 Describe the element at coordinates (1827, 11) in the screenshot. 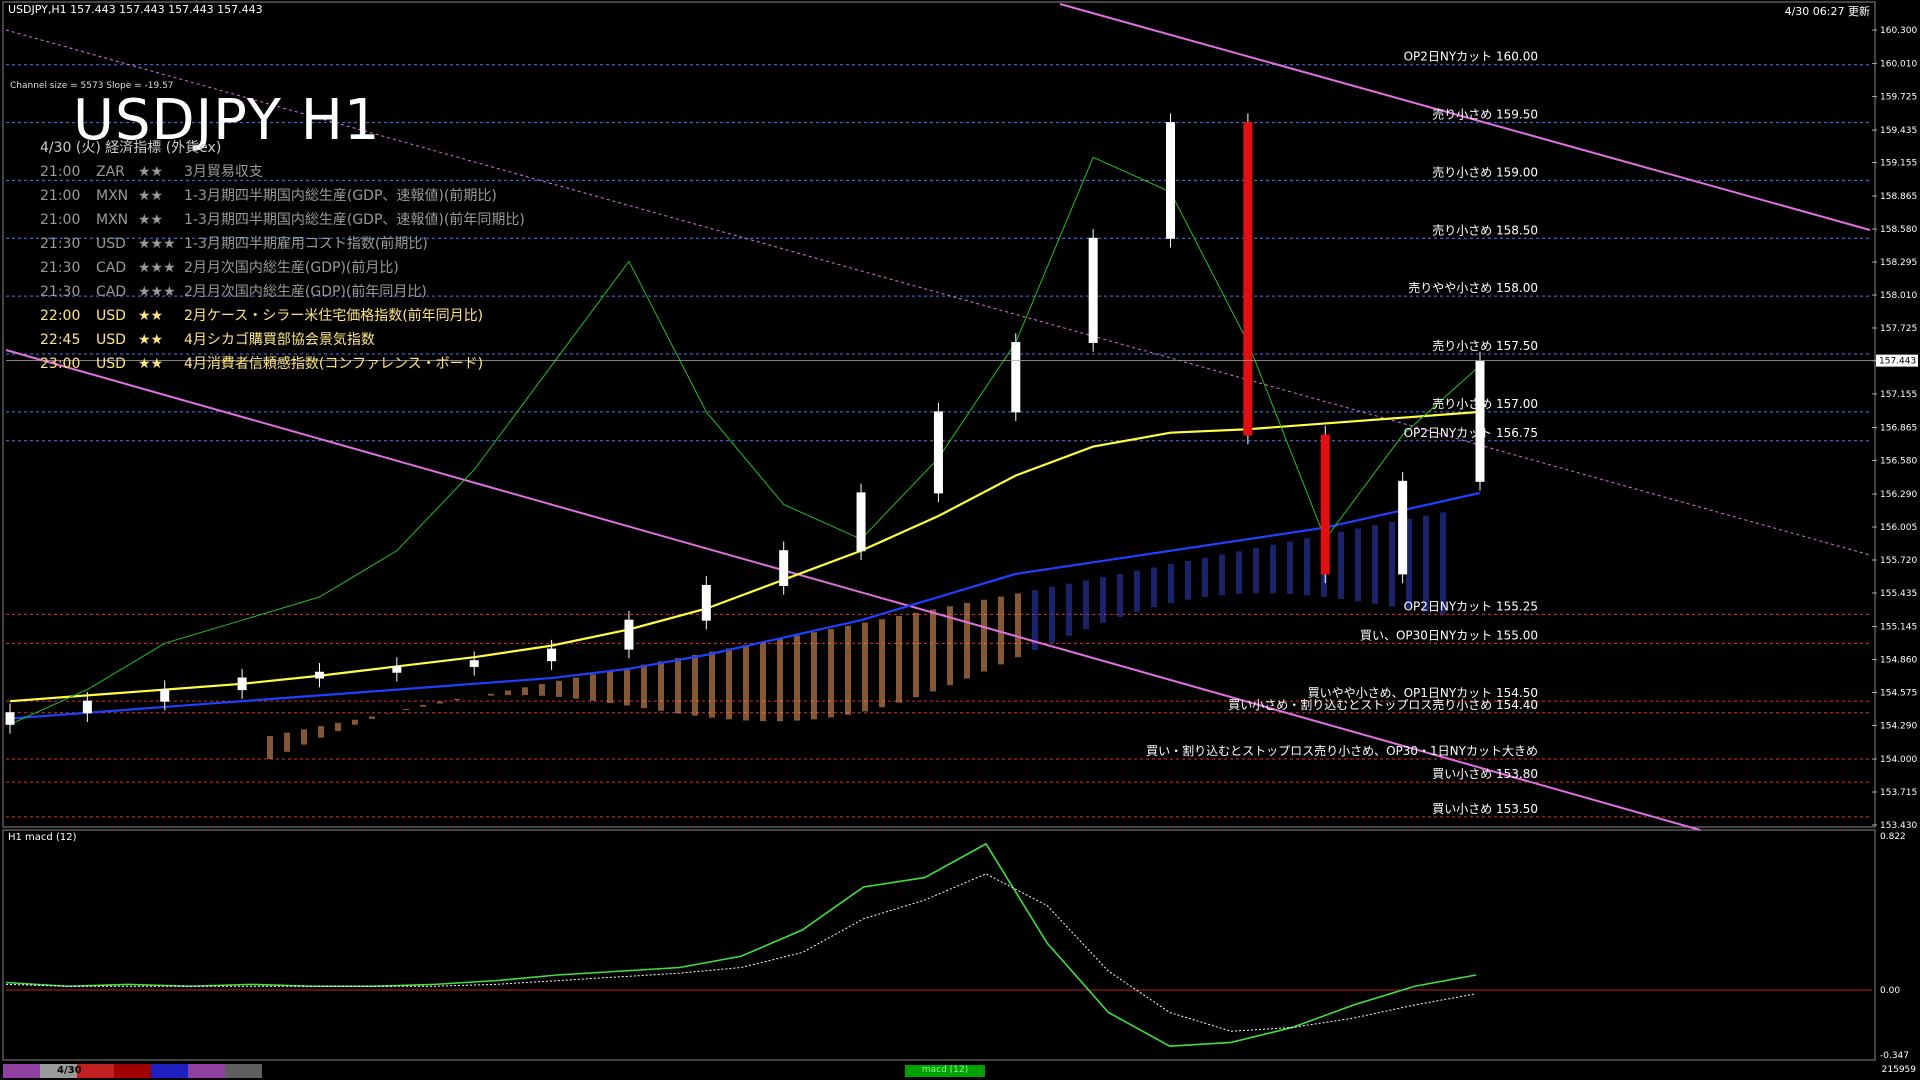

I see `update-clock: 4/30 06:27 更新` at that location.